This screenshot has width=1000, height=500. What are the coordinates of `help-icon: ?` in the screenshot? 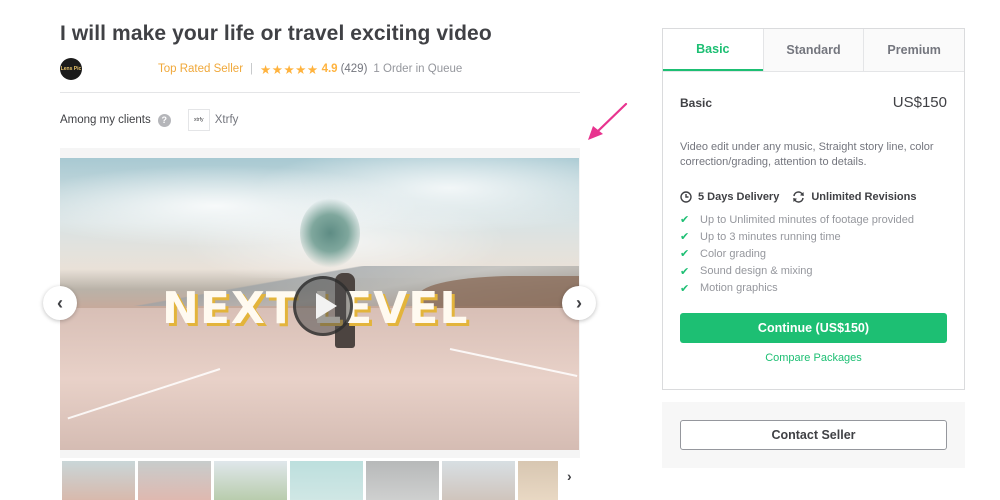 It's located at (164, 120).